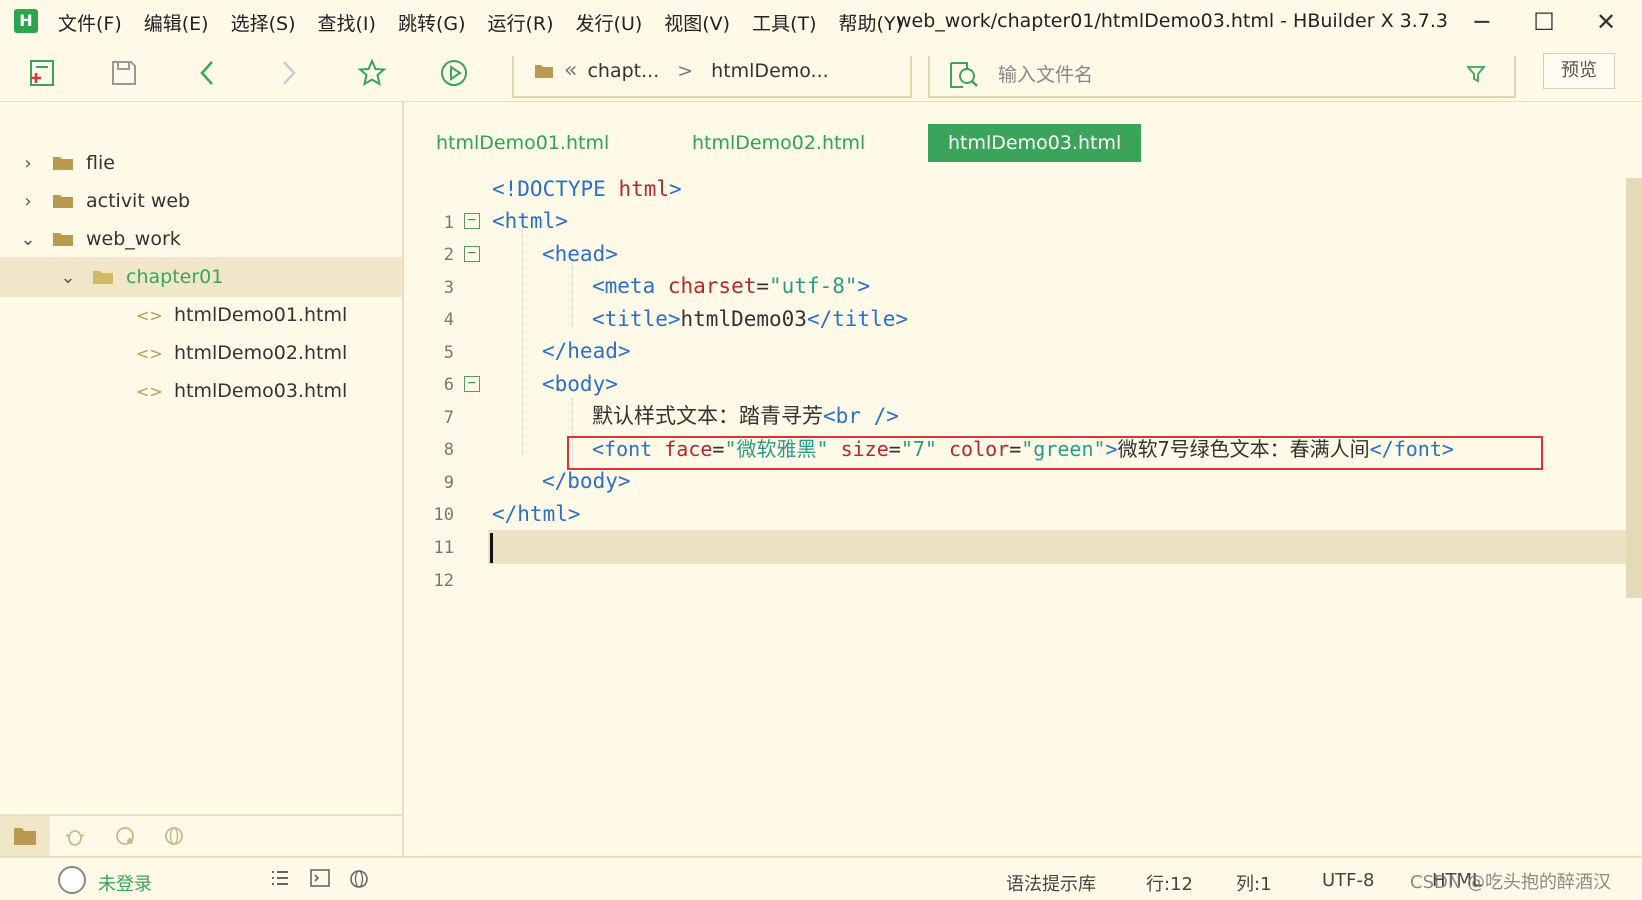 This screenshot has height=900, width=1642. I want to click on code-line: 3 − <head>, so click(1015, 267).